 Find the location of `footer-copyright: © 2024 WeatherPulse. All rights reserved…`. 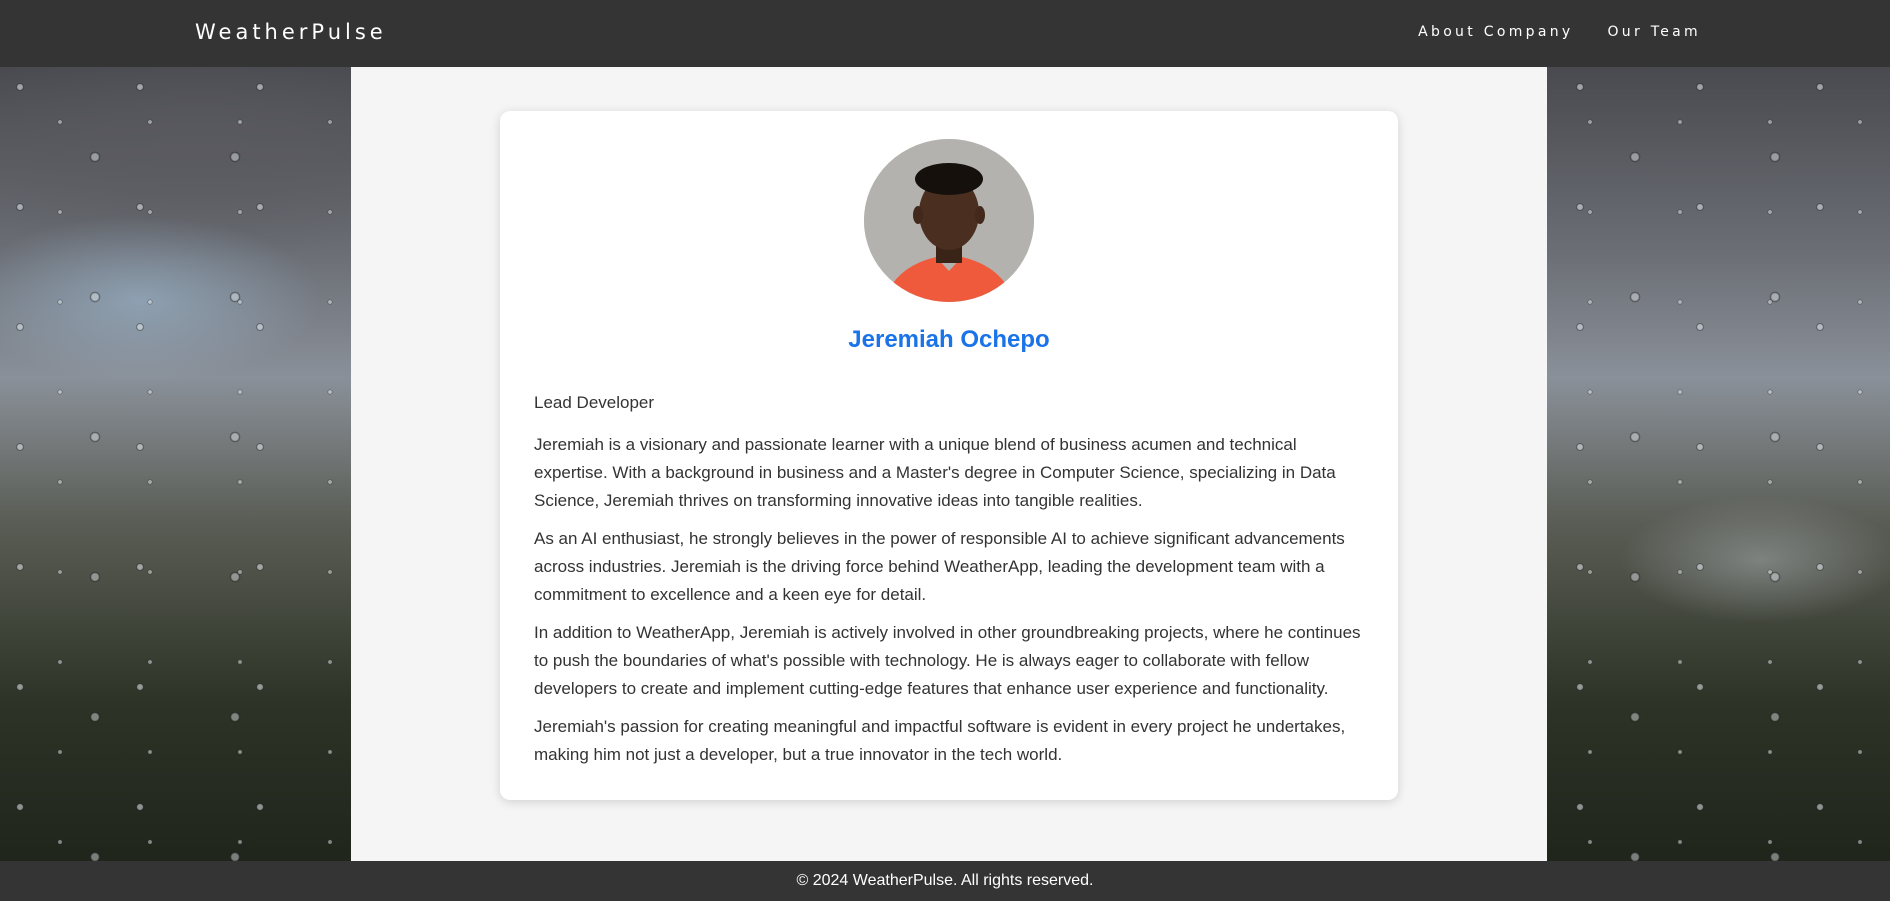

footer-copyright: © 2024 WeatherPulse. All rights reserved… is located at coordinates (945, 880).